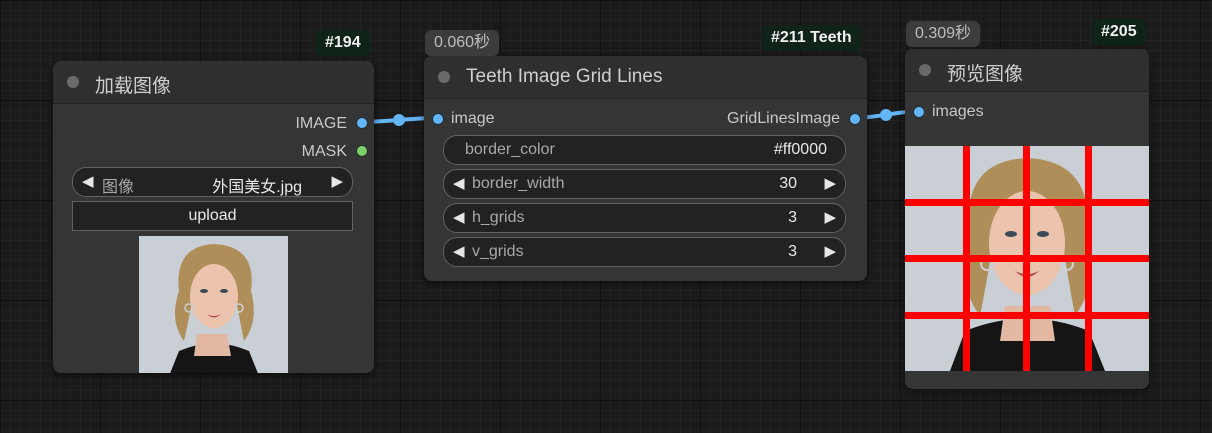 The width and height of the screenshot is (1212, 433). What do you see at coordinates (644, 184) in the screenshot?
I see `border-width-number-widget: ◀ border_width 30 ▶` at bounding box center [644, 184].